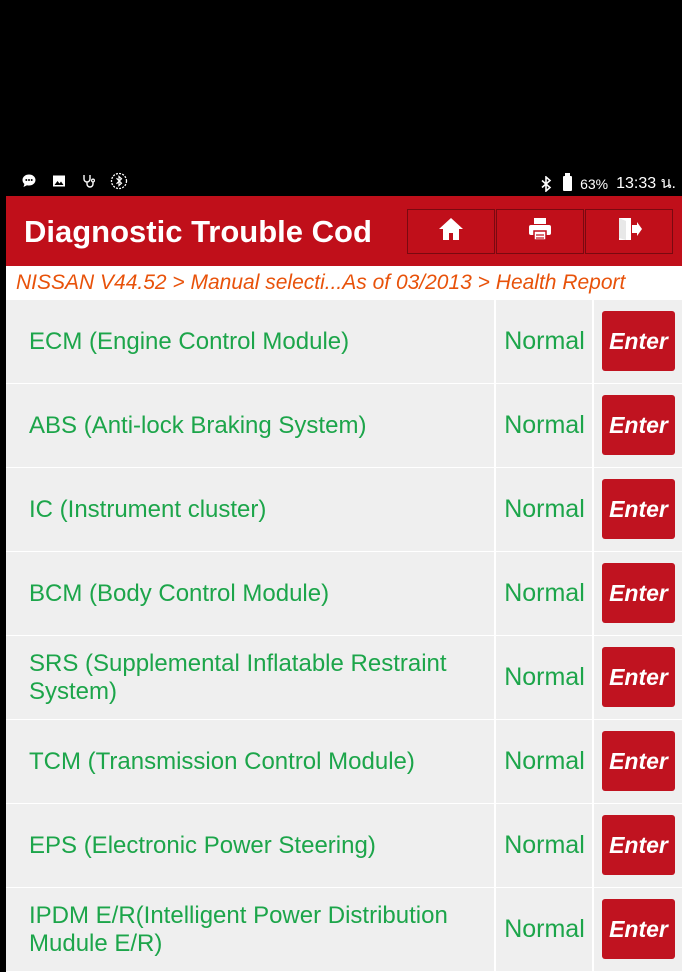  What do you see at coordinates (74, 181) in the screenshot?
I see `status-left-icons` at bounding box center [74, 181].